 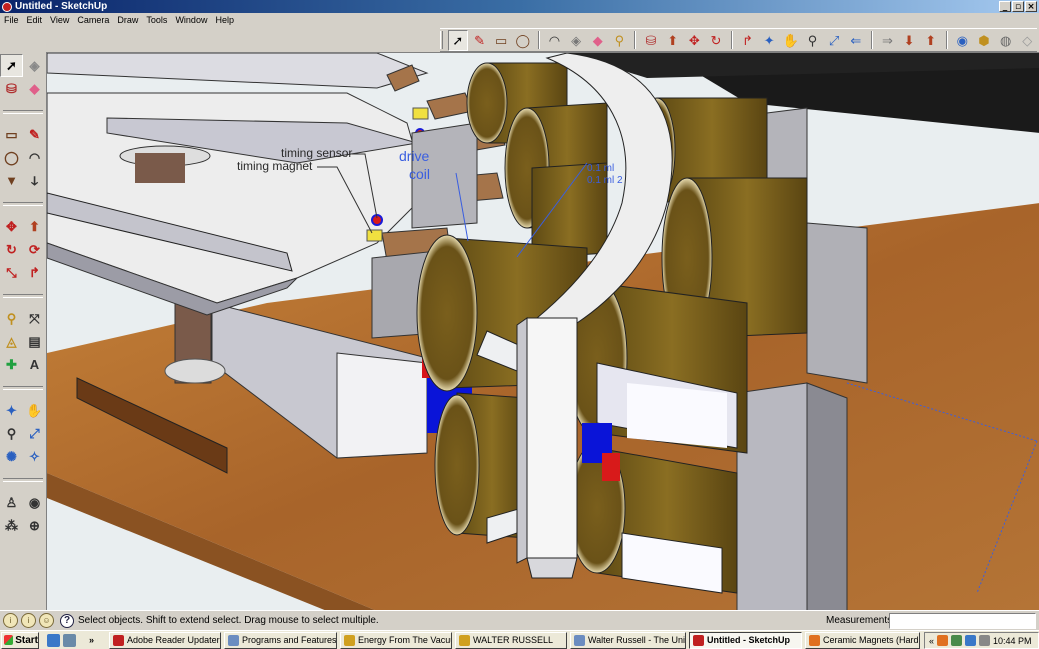 I want to click on freehand-tool-button: ↆ, so click(x=34, y=180).